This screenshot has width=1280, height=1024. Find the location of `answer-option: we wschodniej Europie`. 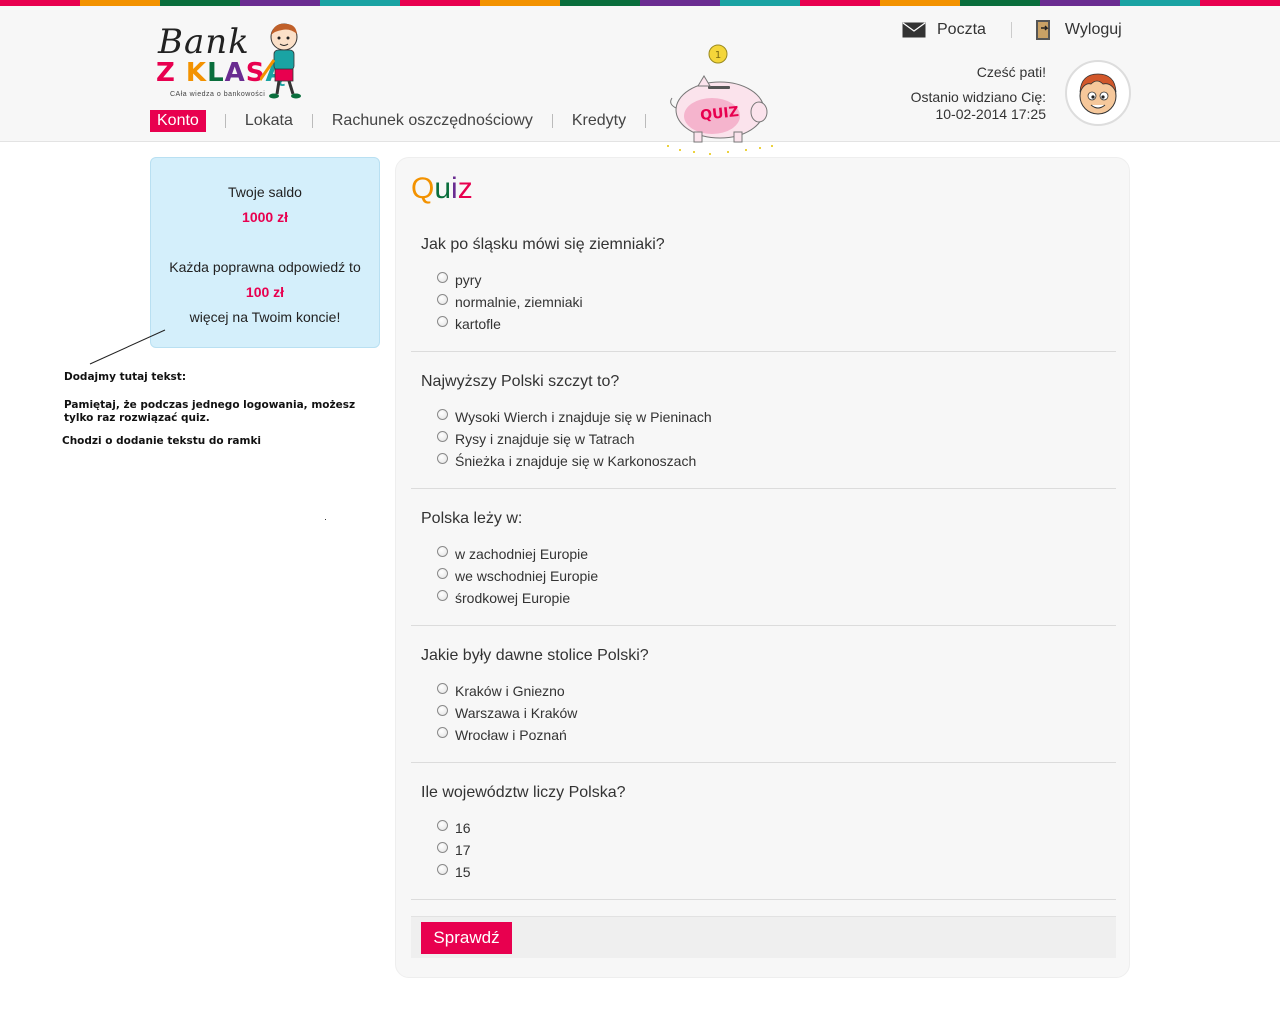

answer-option: we wschodniej Europie is located at coordinates (517, 576).